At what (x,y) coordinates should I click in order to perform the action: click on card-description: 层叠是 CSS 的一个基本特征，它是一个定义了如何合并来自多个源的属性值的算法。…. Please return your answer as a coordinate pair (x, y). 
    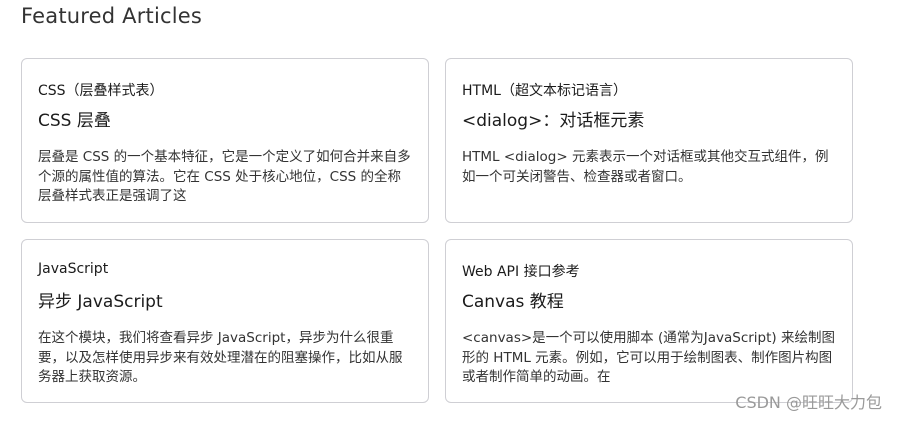
    Looking at the image, I should click on (226, 177).